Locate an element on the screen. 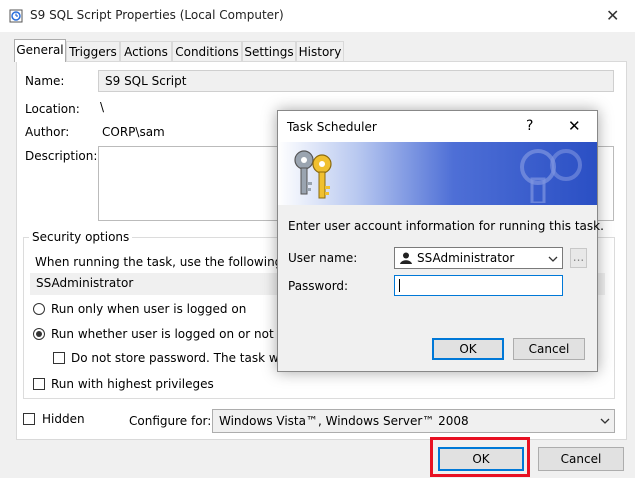 This screenshot has width=635, height=478. checkbox-highest-privileges is located at coordinates (39, 384).